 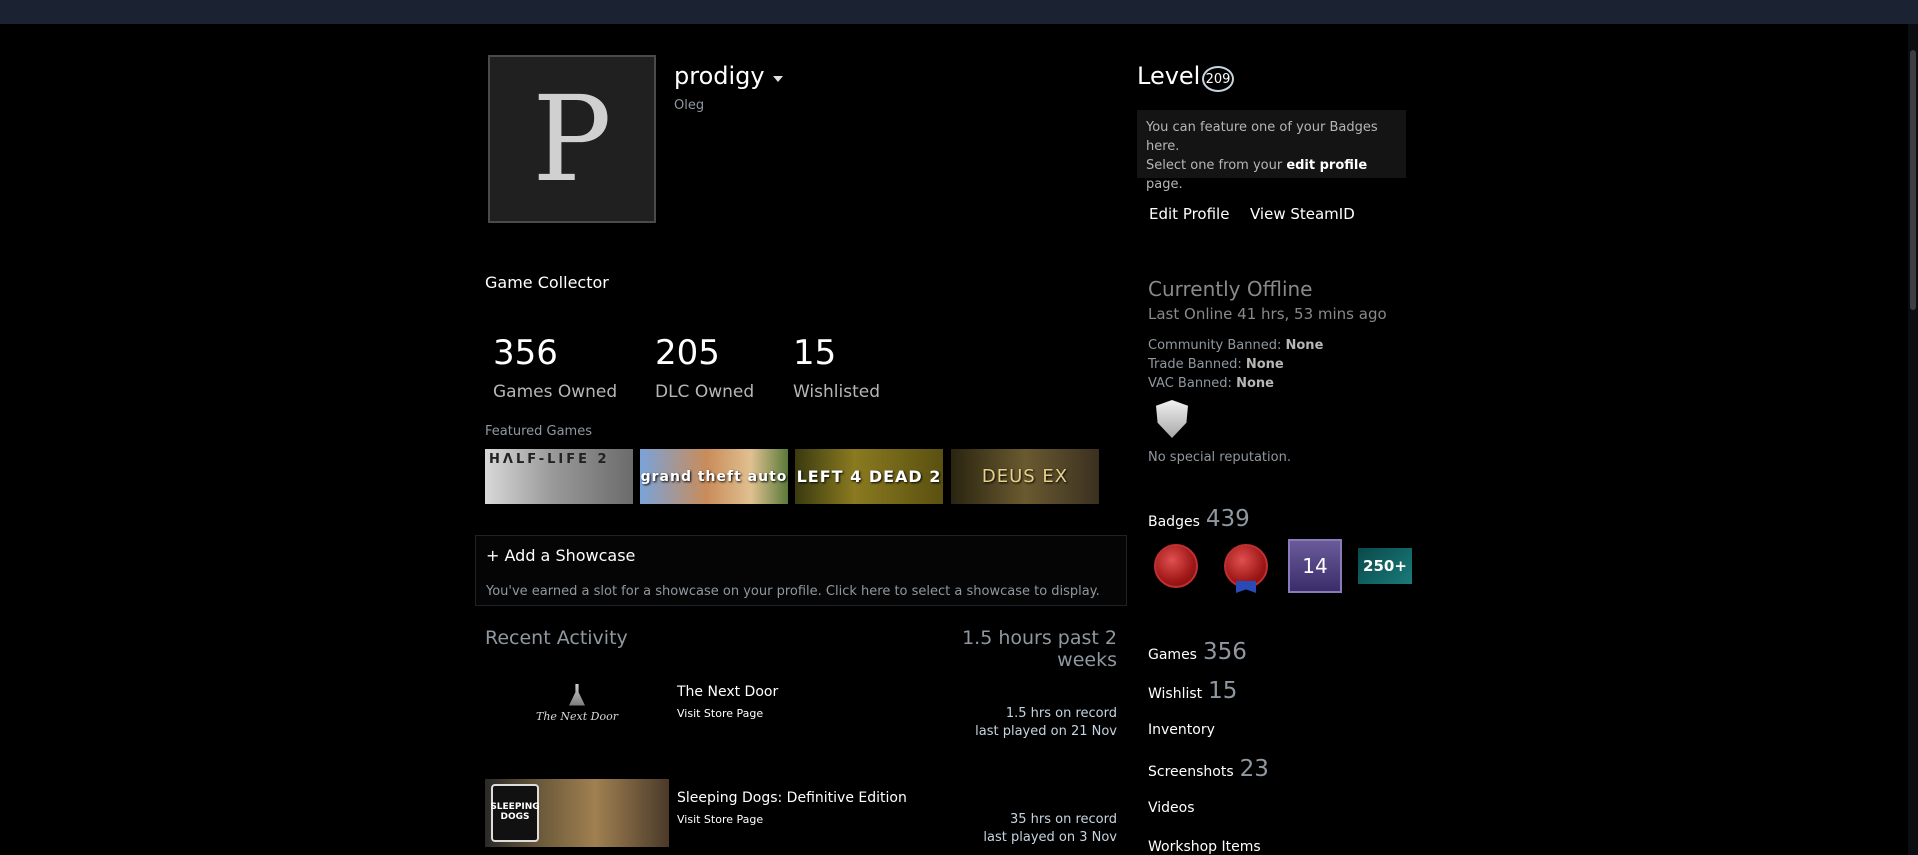 I want to click on inventory-link: Inventory, so click(x=1181, y=730).